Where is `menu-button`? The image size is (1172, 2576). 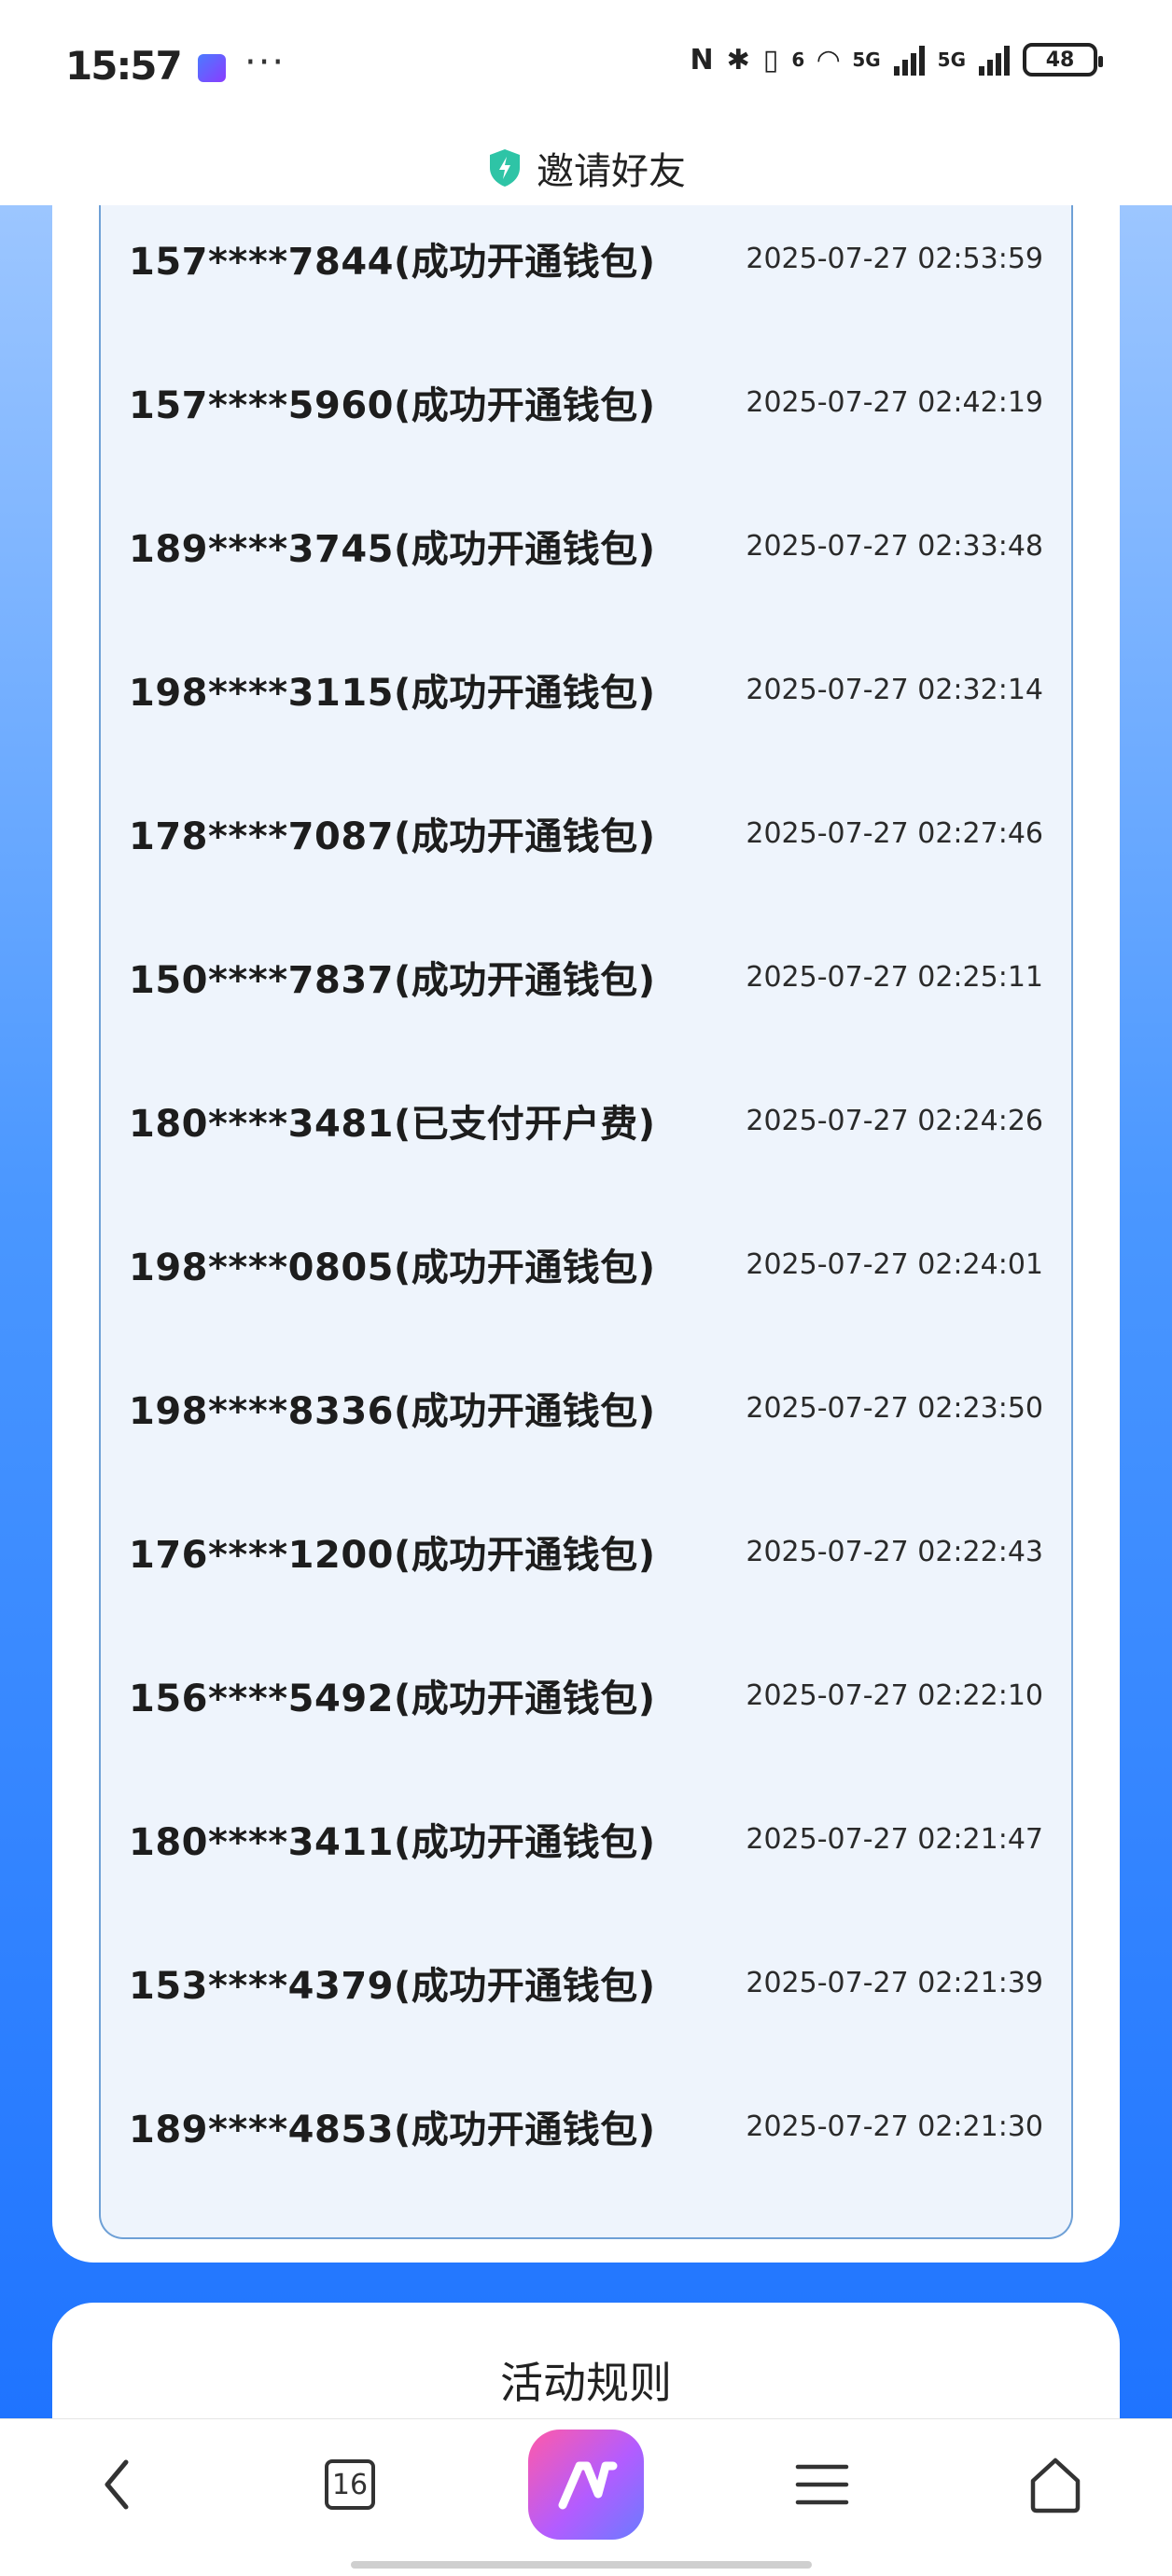 menu-button is located at coordinates (822, 2484).